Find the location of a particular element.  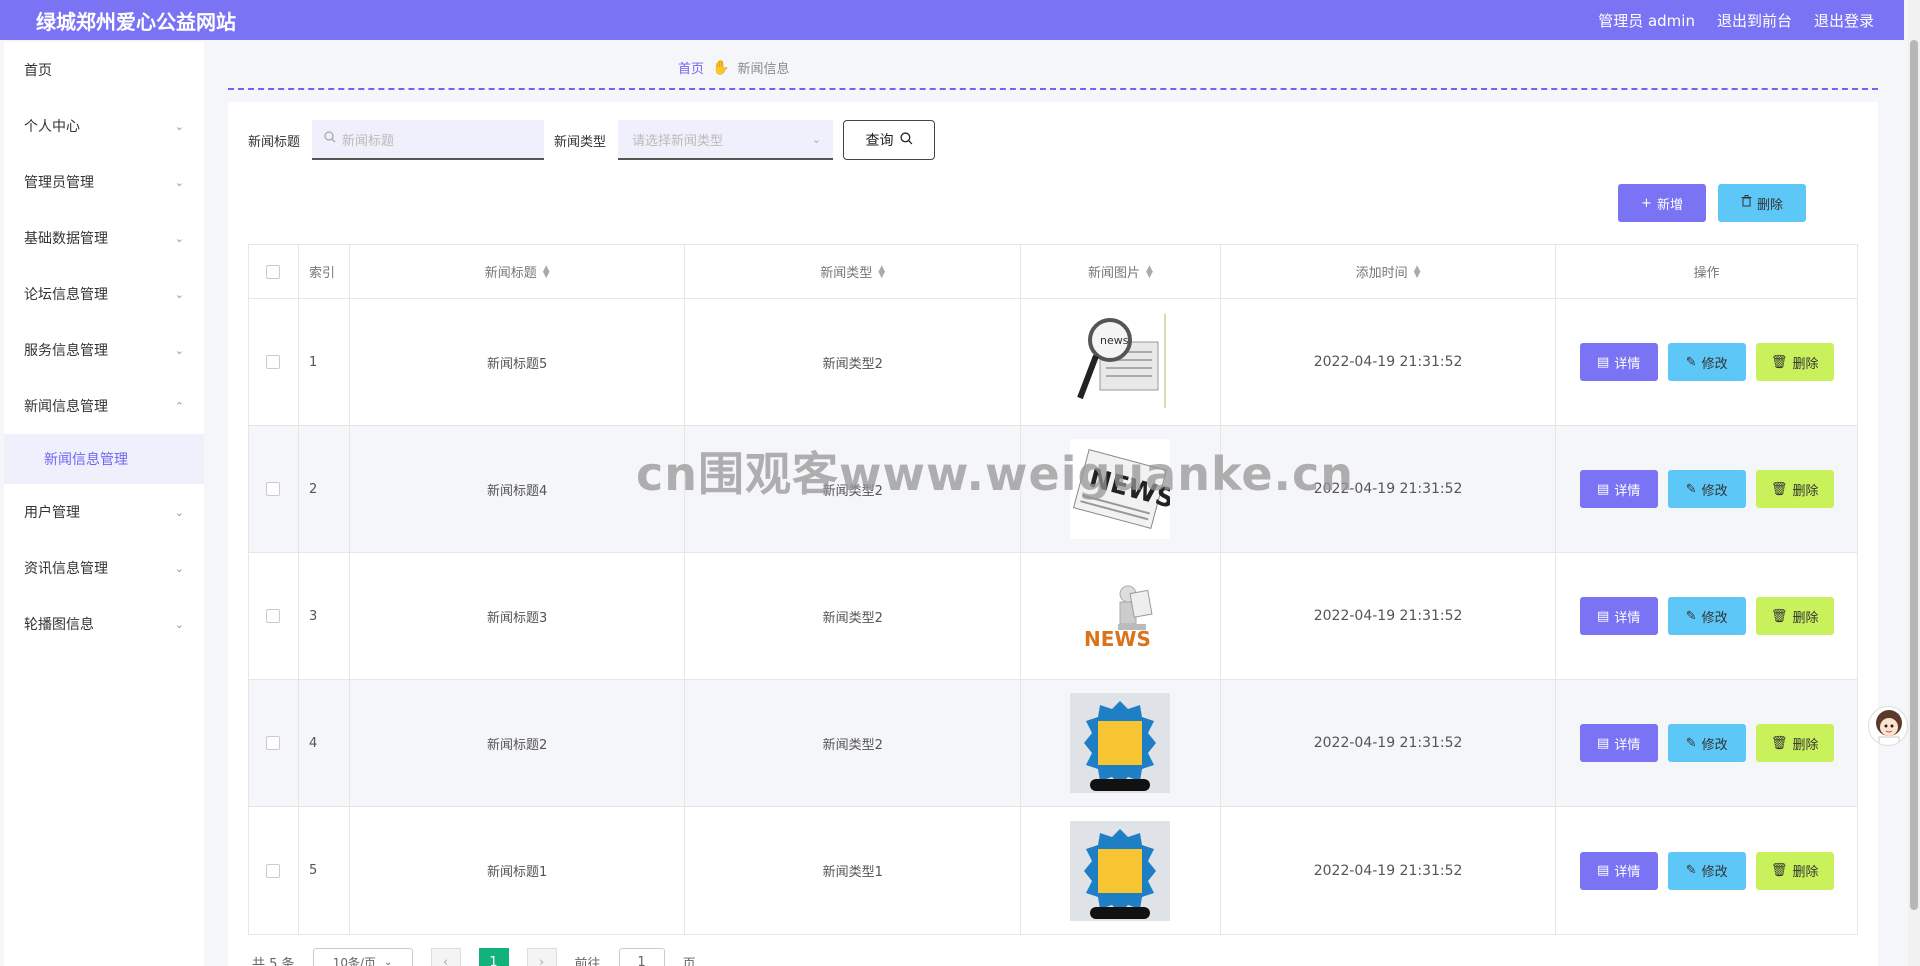

row-title: 新闻标题3 is located at coordinates (518, 616).